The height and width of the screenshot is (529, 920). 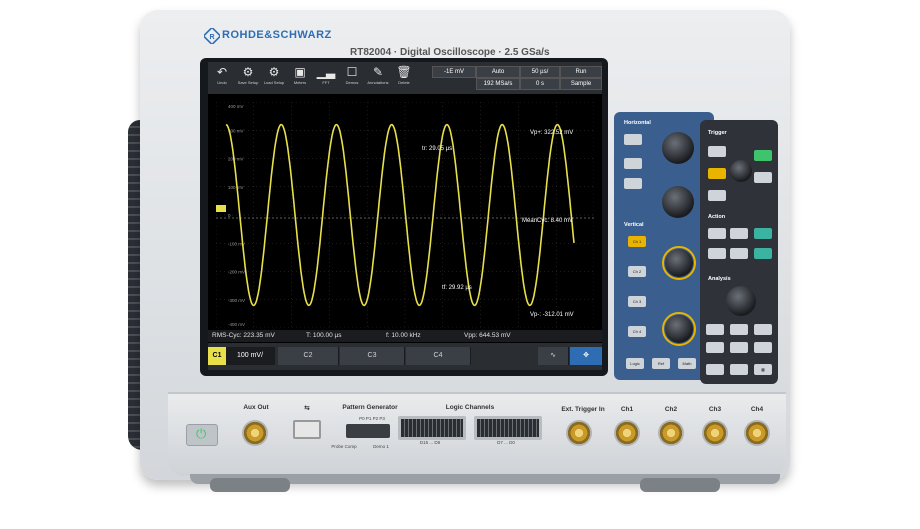 I want to click on ch4-connector, so click(x=757, y=433).